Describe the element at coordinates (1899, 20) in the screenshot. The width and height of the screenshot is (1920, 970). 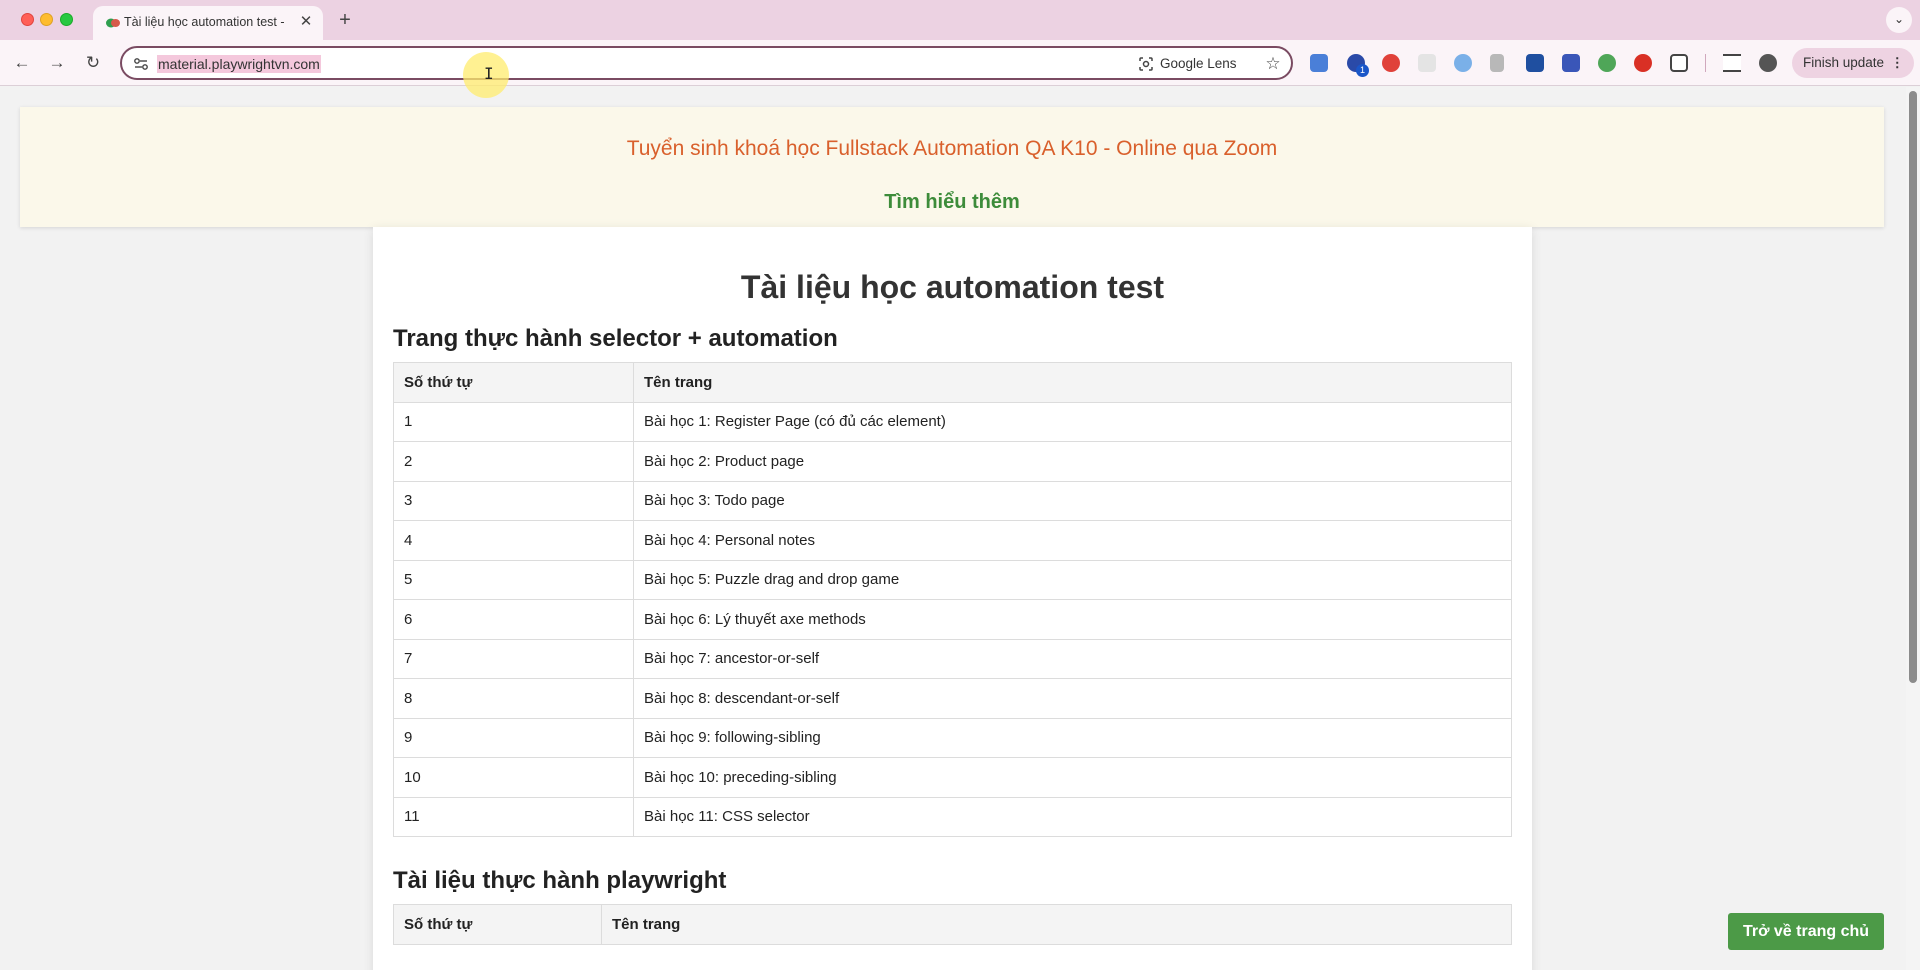
I see `tab-search-menu-button: ⌄` at that location.